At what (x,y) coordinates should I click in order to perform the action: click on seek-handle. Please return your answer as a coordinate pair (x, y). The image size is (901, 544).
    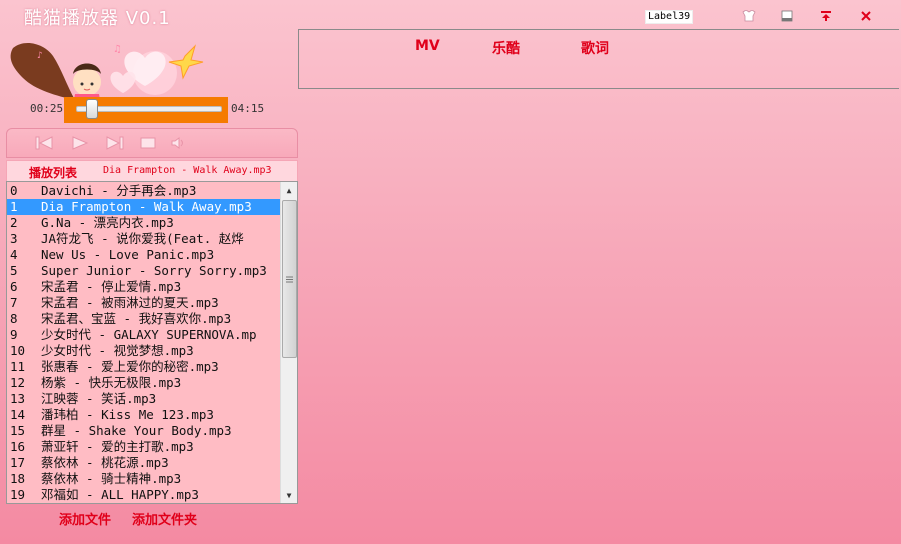
    Looking at the image, I should click on (92, 109).